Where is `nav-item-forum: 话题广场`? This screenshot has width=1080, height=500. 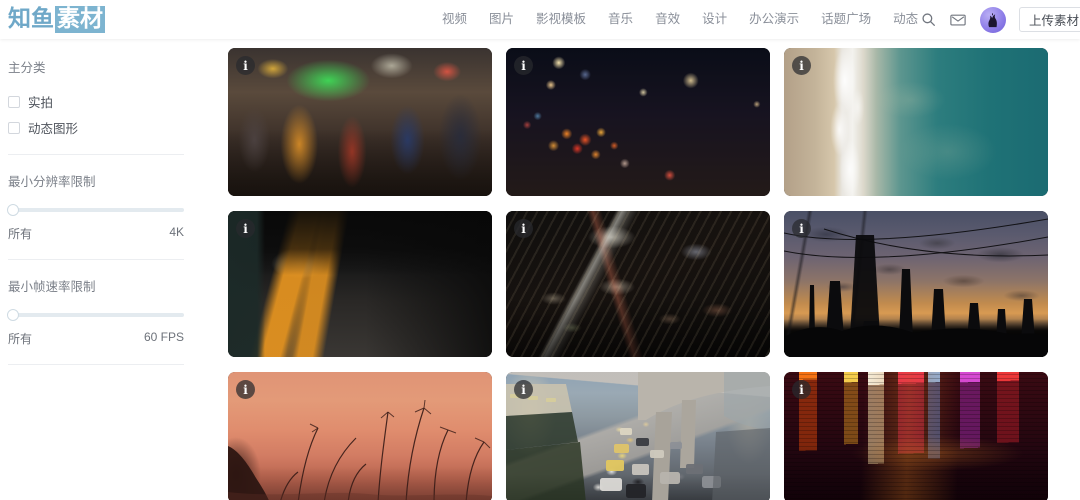
nav-item-forum: 话题广场 is located at coordinates (846, 19).